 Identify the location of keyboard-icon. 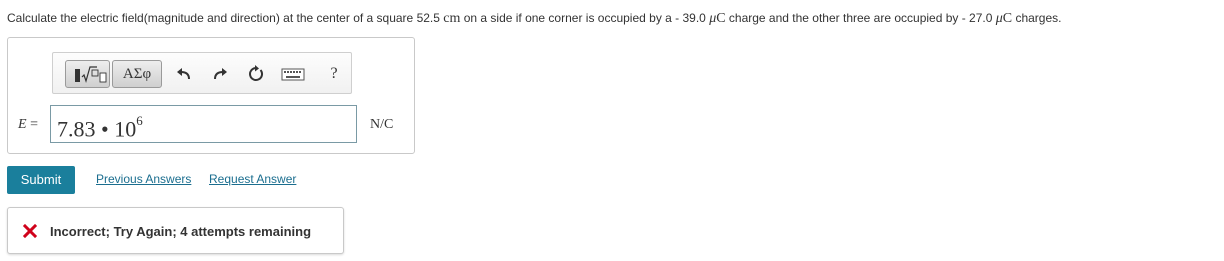
(293, 74).